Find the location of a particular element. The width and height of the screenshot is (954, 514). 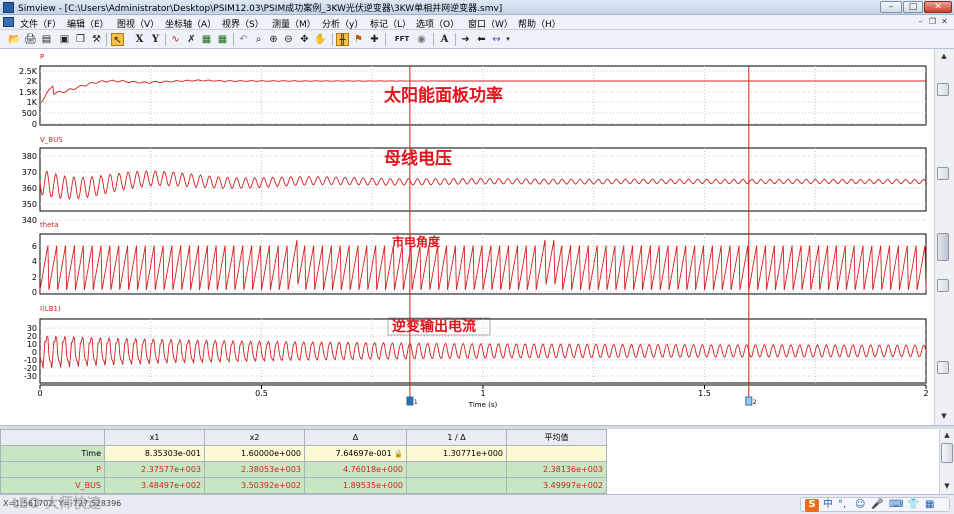

screen-layout-icon: ▦ is located at coordinates (206, 39).